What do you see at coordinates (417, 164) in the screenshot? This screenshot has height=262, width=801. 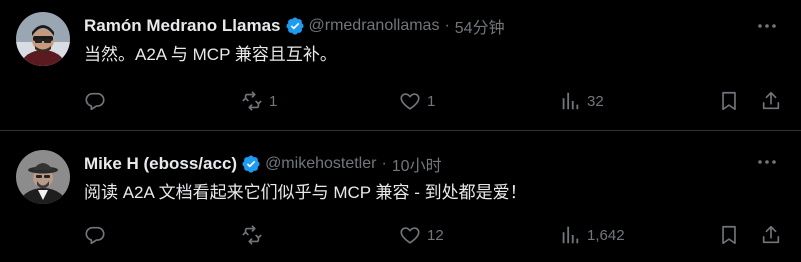 I see `timestamp: 10小时` at bounding box center [417, 164].